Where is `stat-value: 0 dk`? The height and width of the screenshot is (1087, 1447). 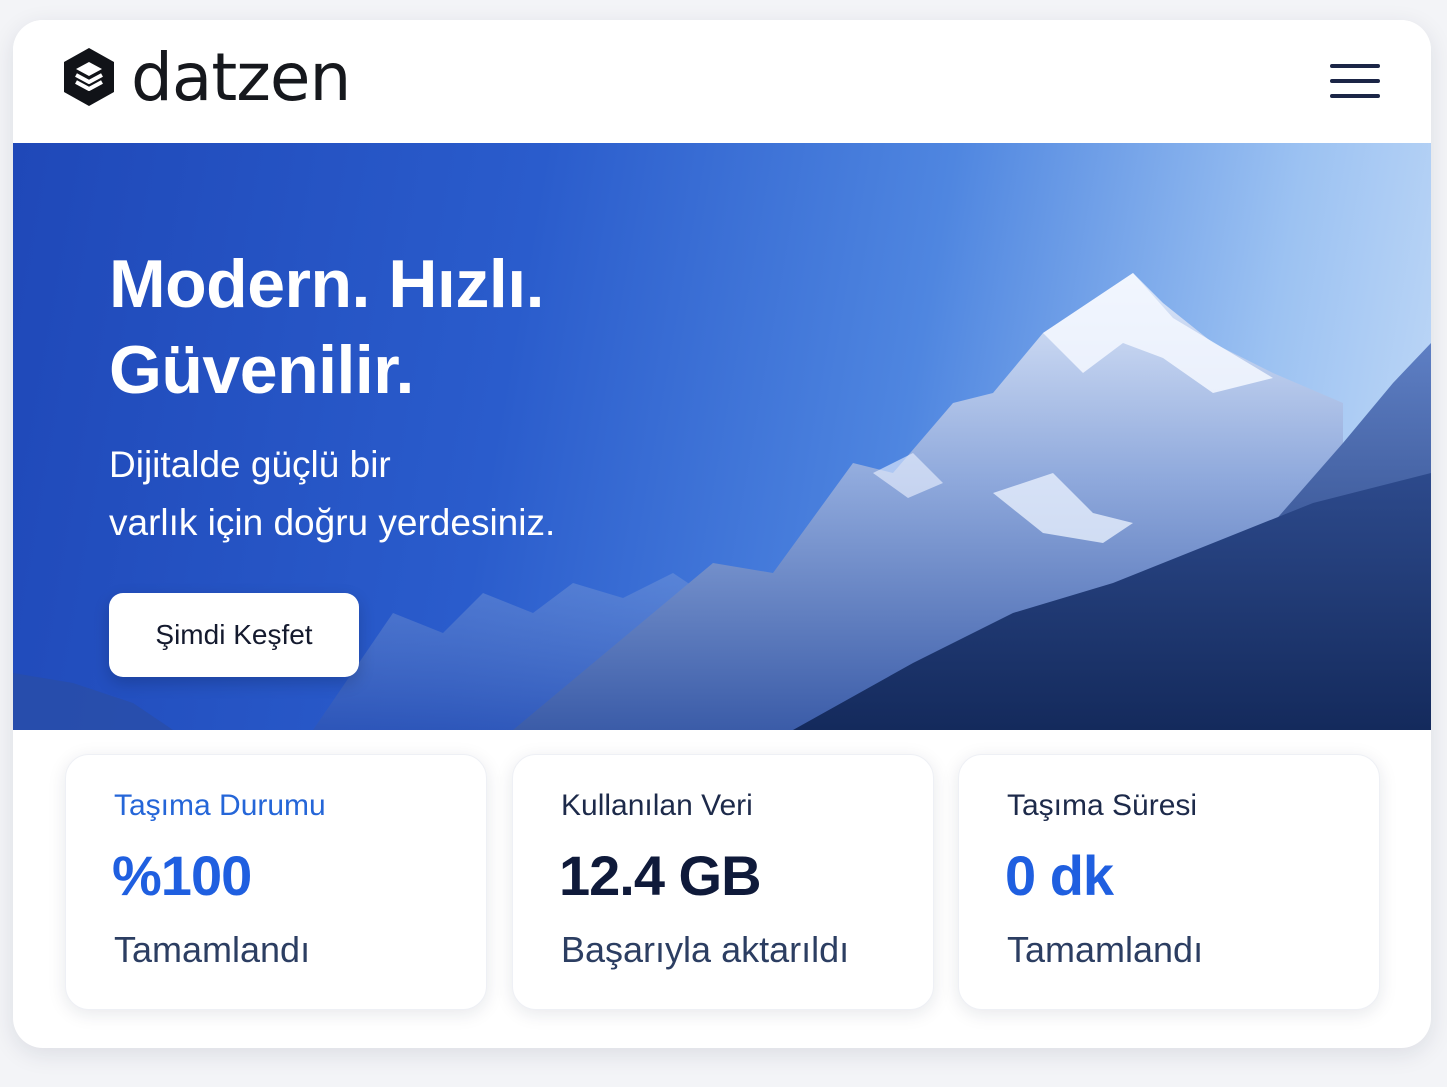
stat-value: 0 dk is located at coordinates (1059, 875).